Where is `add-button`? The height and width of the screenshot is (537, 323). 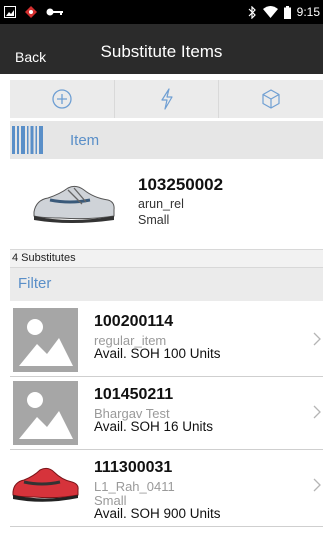
add-button is located at coordinates (62, 99).